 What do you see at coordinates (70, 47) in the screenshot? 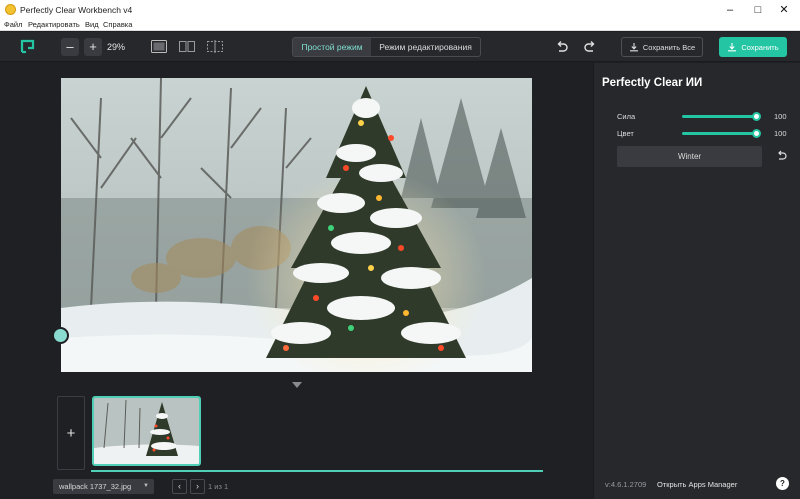
I see `zoom-out-button: –` at bounding box center [70, 47].